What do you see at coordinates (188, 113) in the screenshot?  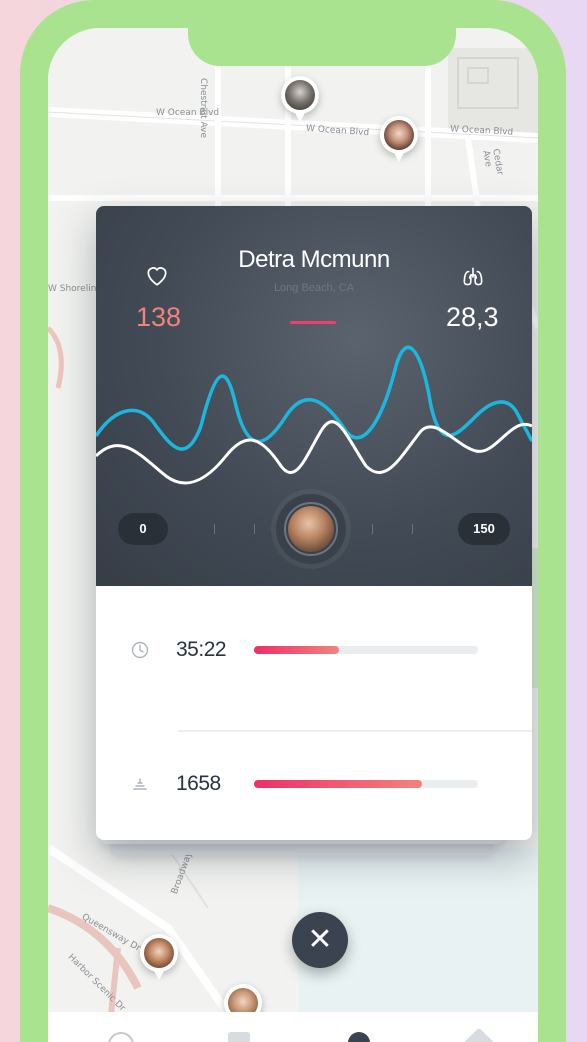 I see `road-label: W Ocean Blvd` at bounding box center [188, 113].